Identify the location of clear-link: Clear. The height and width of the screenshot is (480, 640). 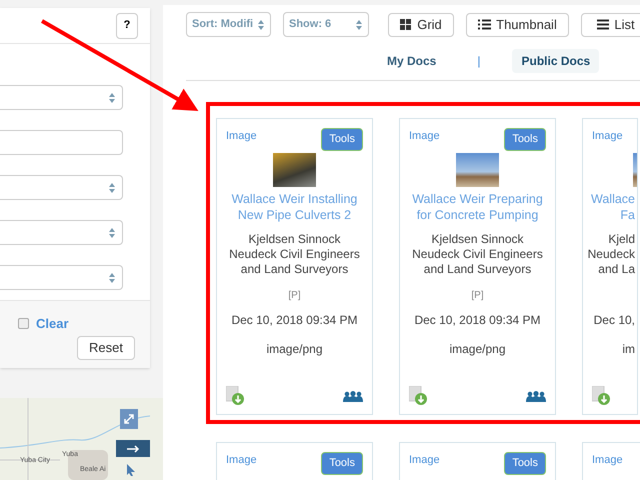
(52, 324).